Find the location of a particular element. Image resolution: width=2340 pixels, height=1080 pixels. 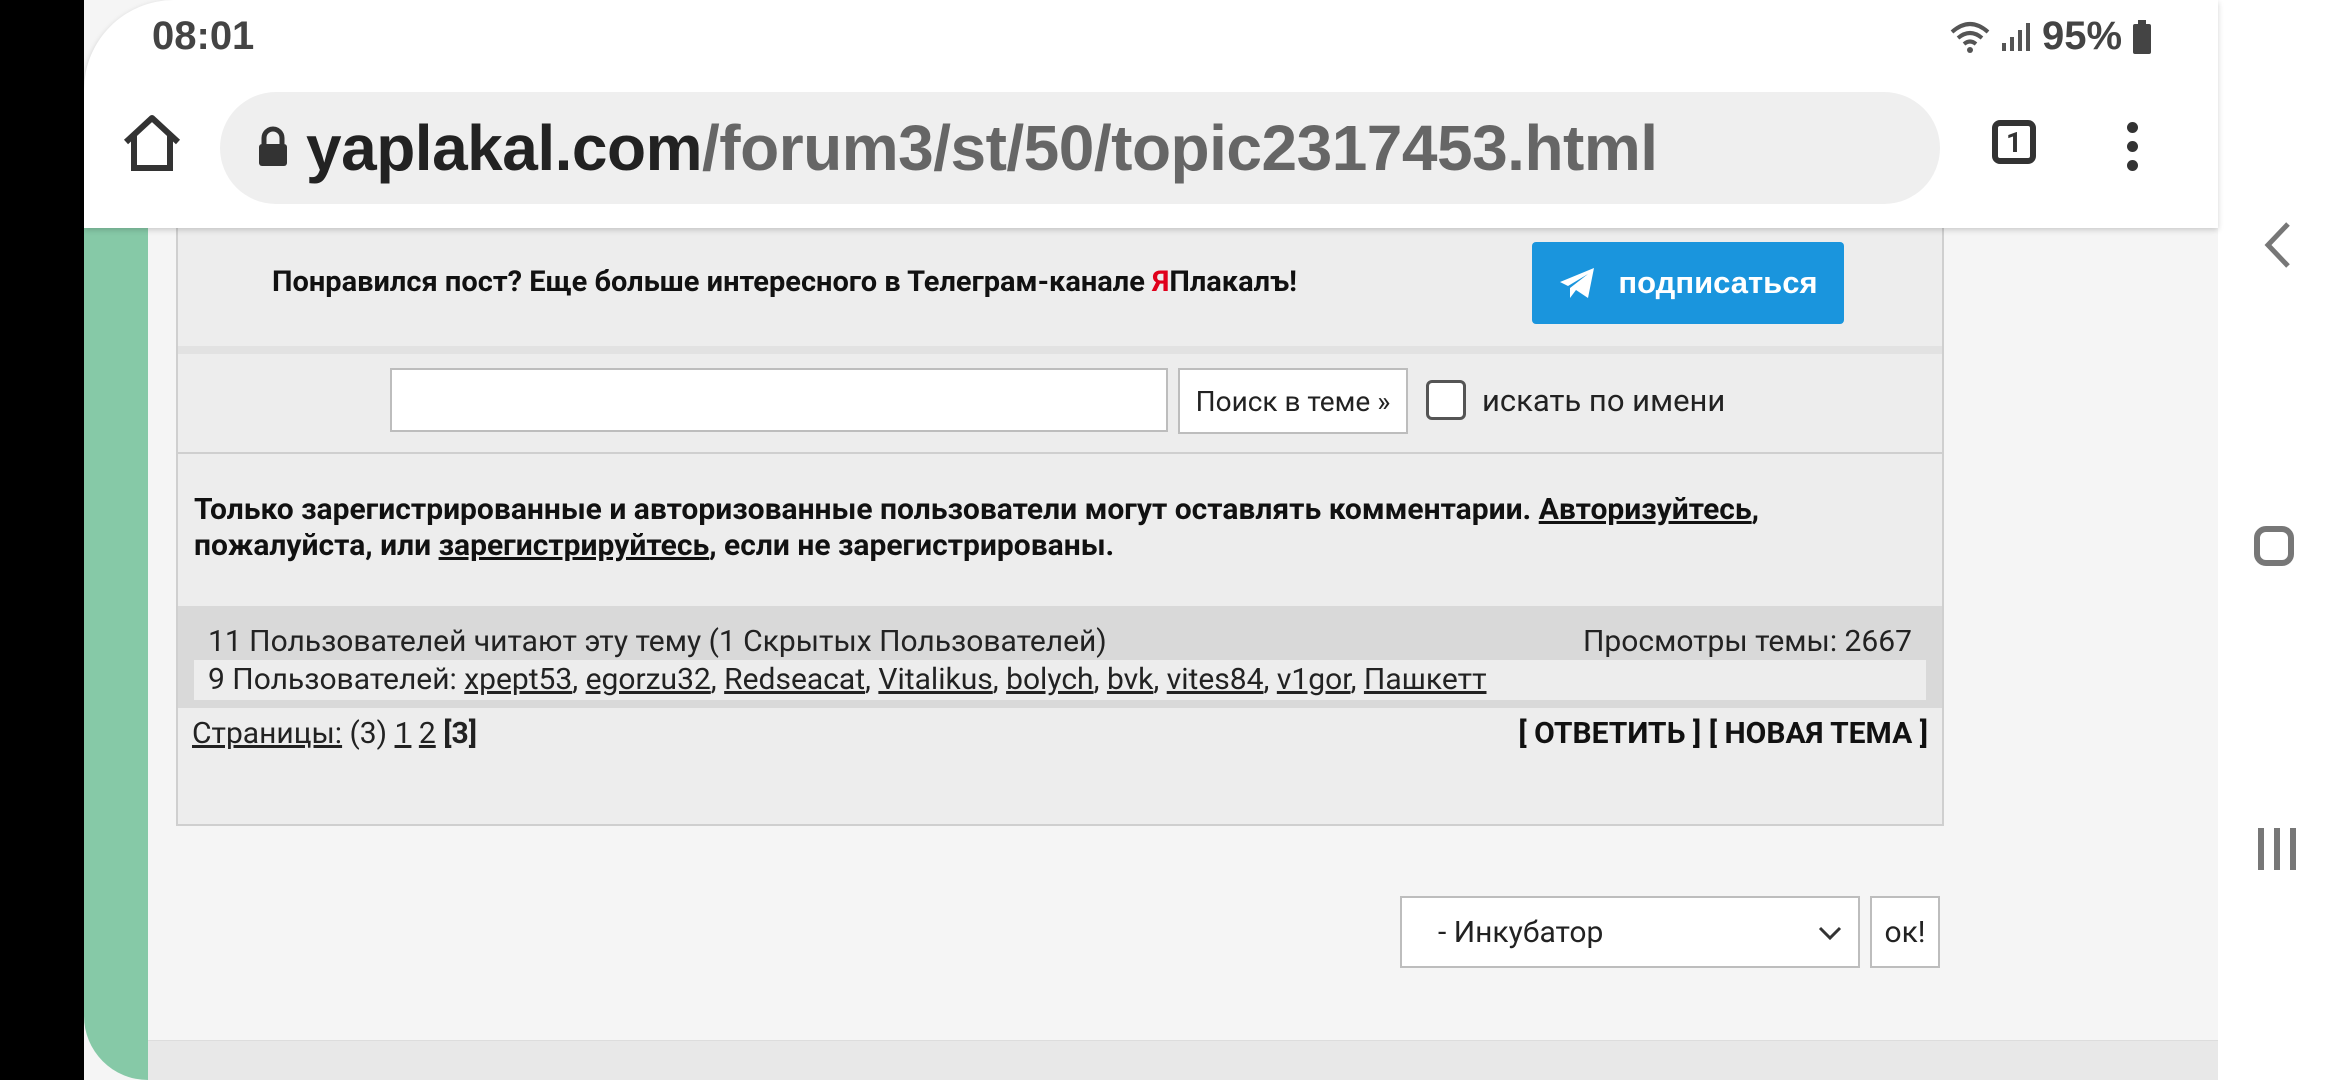

tabs-count-button: 1 is located at coordinates (2014, 142).